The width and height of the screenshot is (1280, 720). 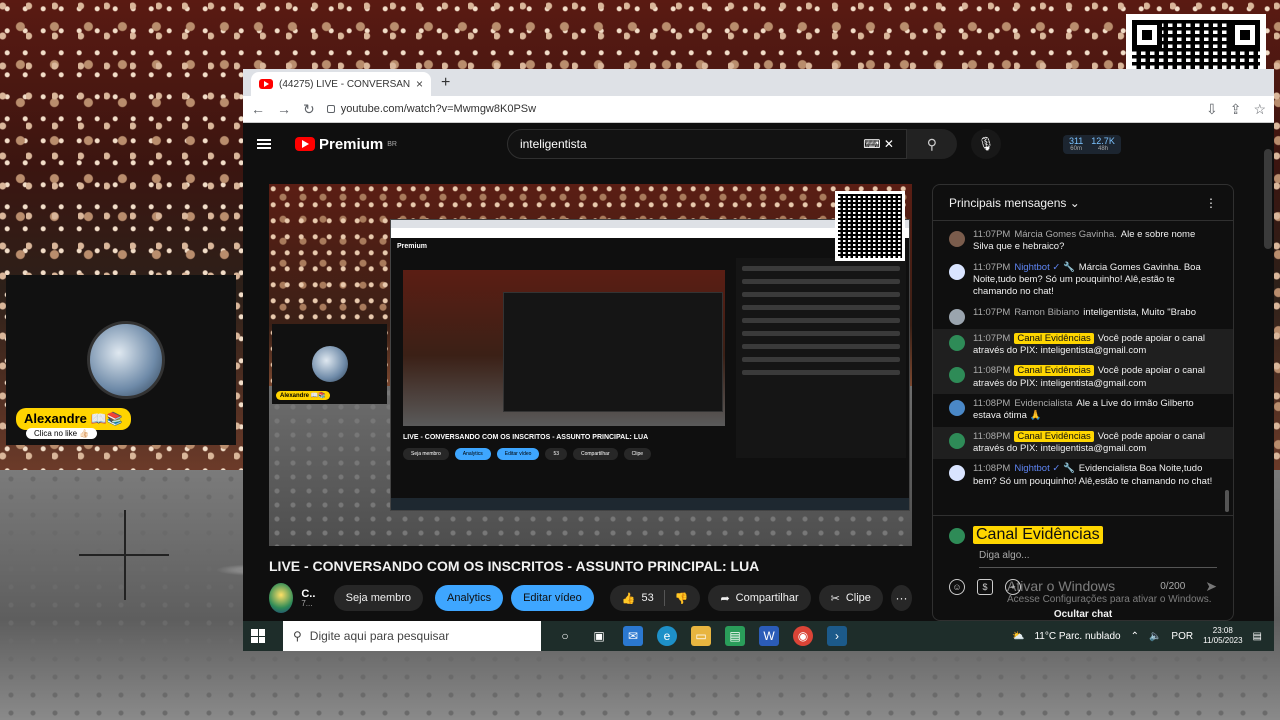 What do you see at coordinates (901, 598) in the screenshot?
I see `more-actions-button: ···` at bounding box center [901, 598].